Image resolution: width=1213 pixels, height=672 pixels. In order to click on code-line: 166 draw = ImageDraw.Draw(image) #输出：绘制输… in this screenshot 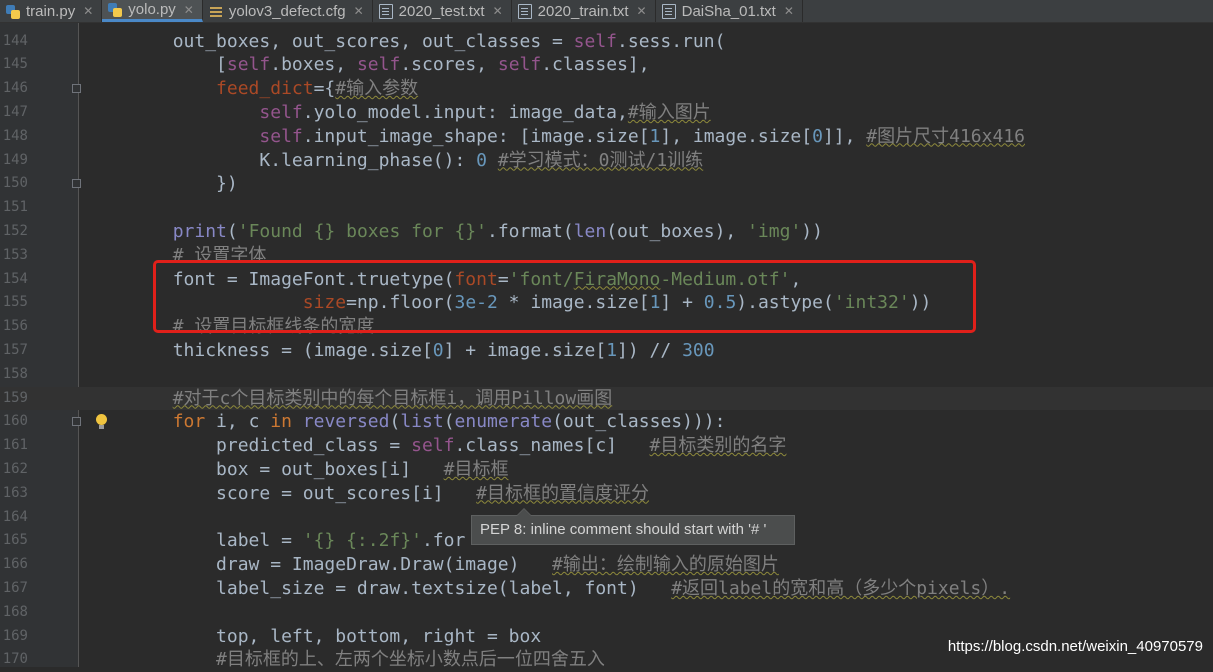, I will do `click(606, 565)`.